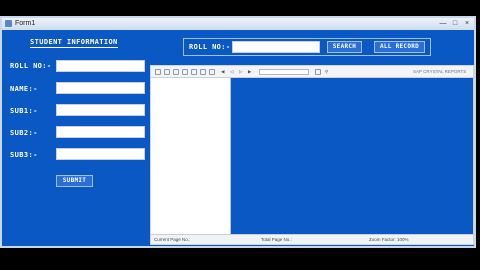 This screenshot has height=270, width=480. What do you see at coordinates (100, 154) in the screenshot?
I see `sub3-input` at bounding box center [100, 154].